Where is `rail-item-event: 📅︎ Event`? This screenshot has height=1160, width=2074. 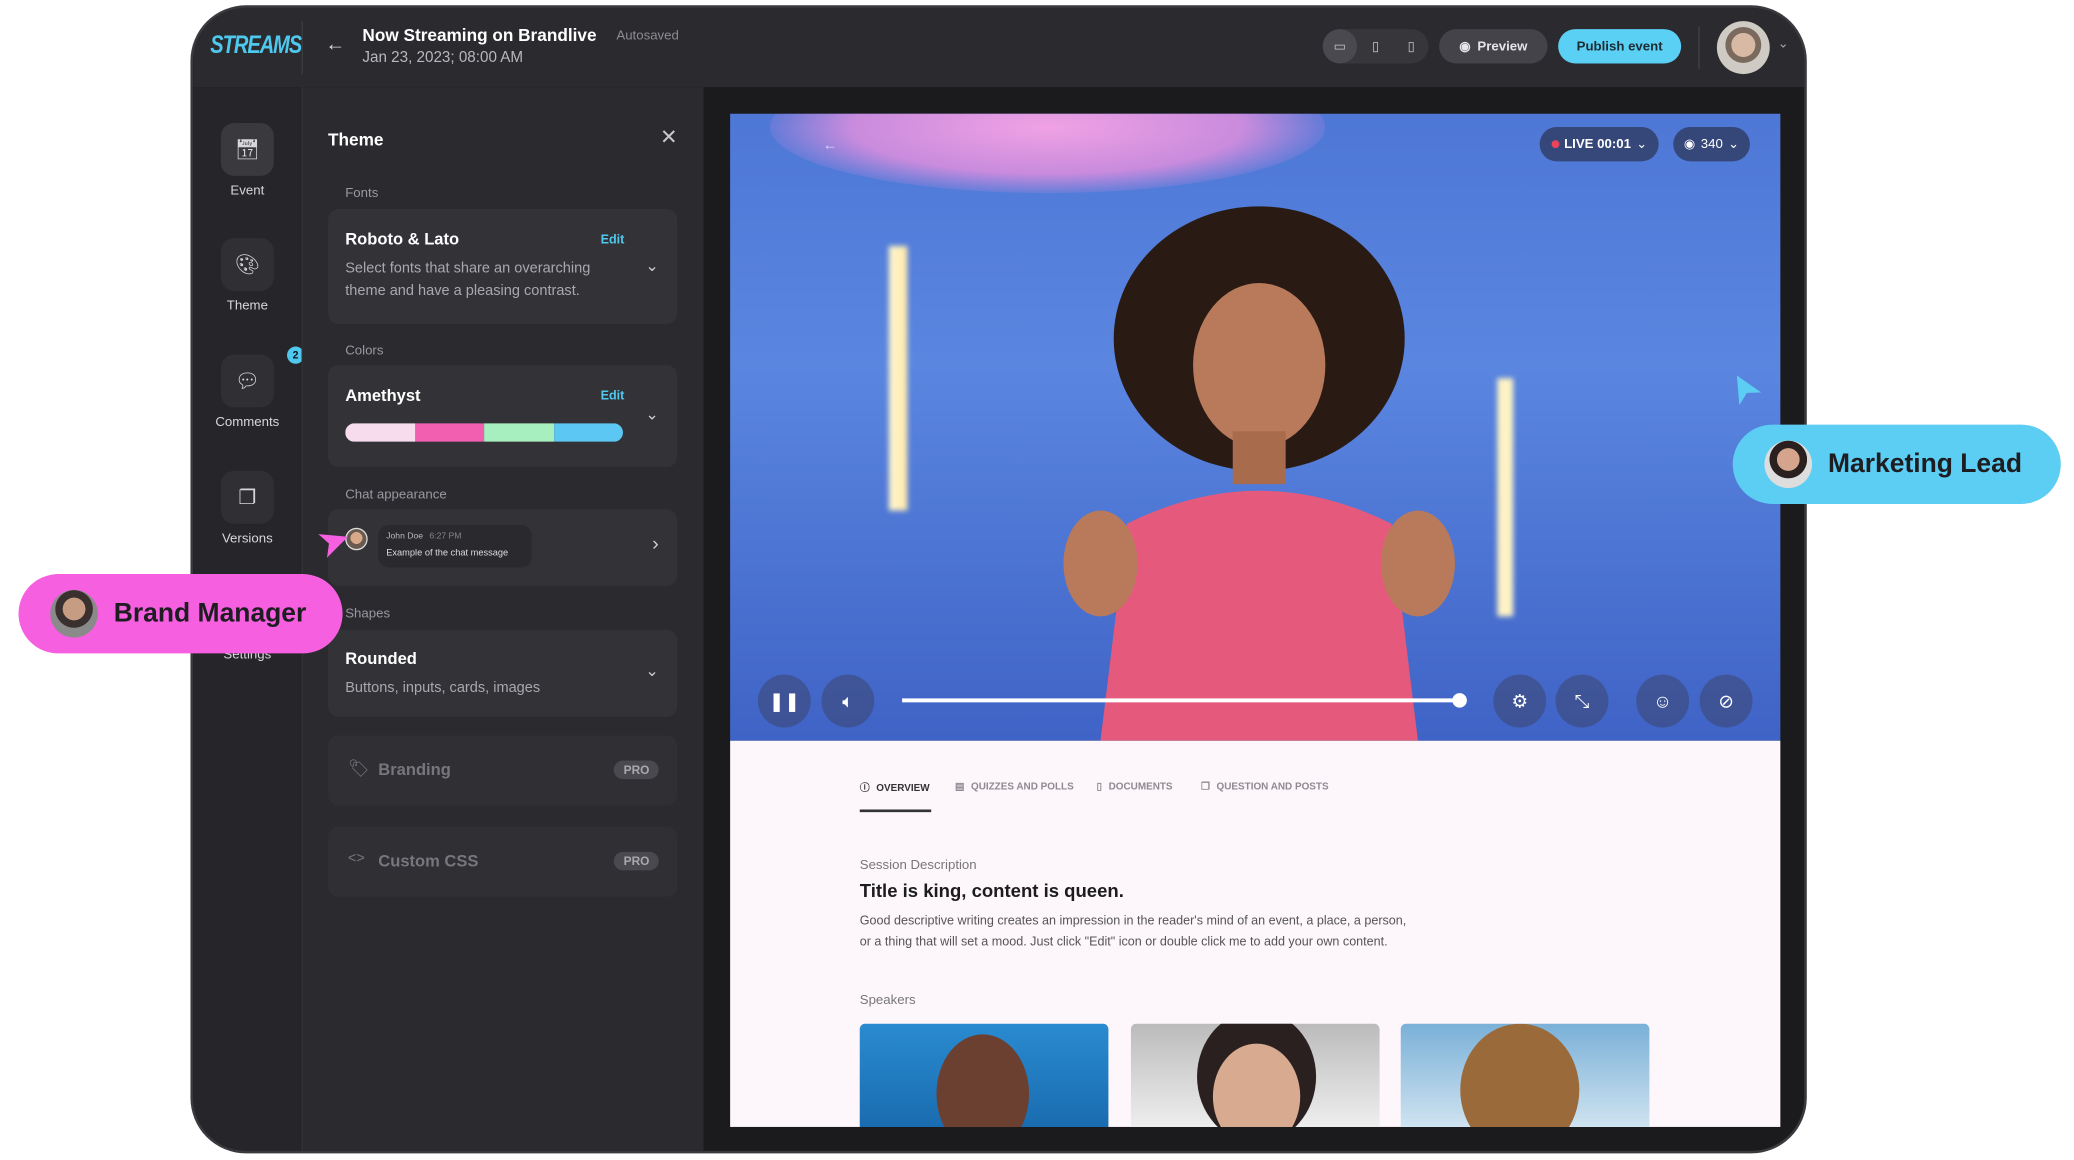
rail-item-event: 📅︎ Event is located at coordinates (247, 160).